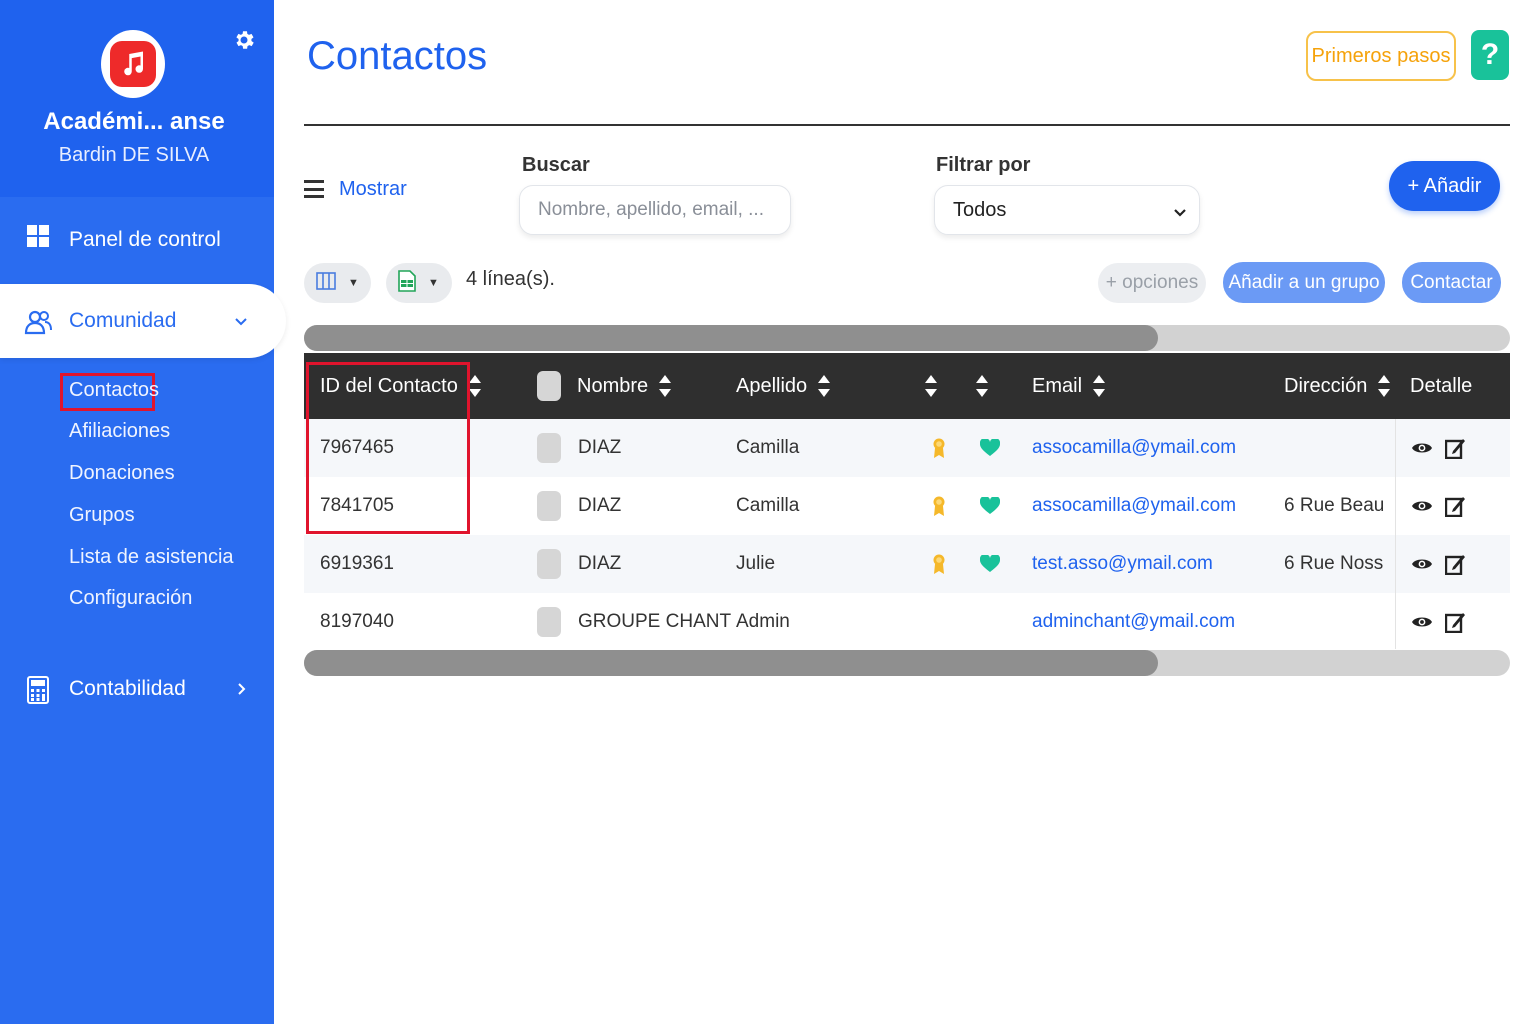 The width and height of the screenshot is (1536, 1024). What do you see at coordinates (1069, 386) in the screenshot?
I see `column-header-email: Email` at bounding box center [1069, 386].